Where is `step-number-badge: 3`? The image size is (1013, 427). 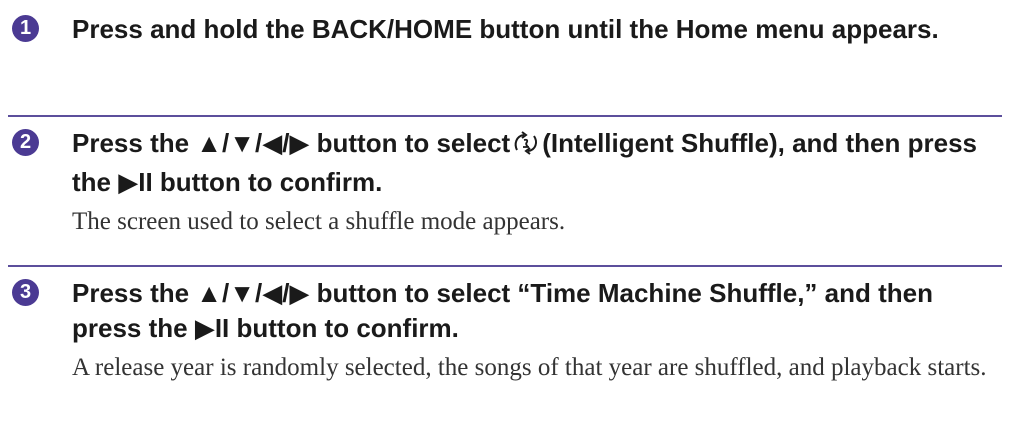 step-number-badge: 3 is located at coordinates (25, 292).